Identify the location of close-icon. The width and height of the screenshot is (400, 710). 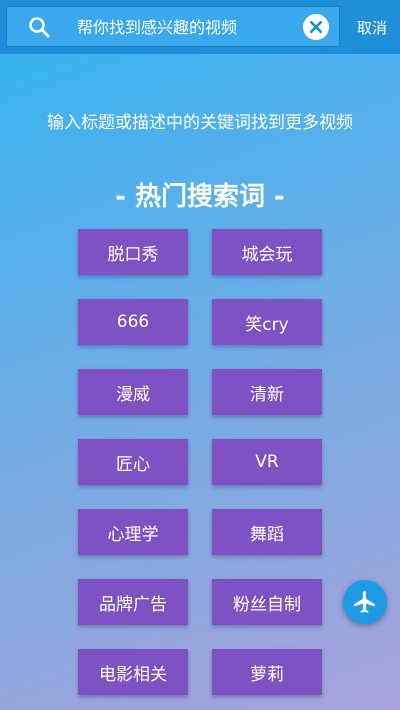
(316, 27).